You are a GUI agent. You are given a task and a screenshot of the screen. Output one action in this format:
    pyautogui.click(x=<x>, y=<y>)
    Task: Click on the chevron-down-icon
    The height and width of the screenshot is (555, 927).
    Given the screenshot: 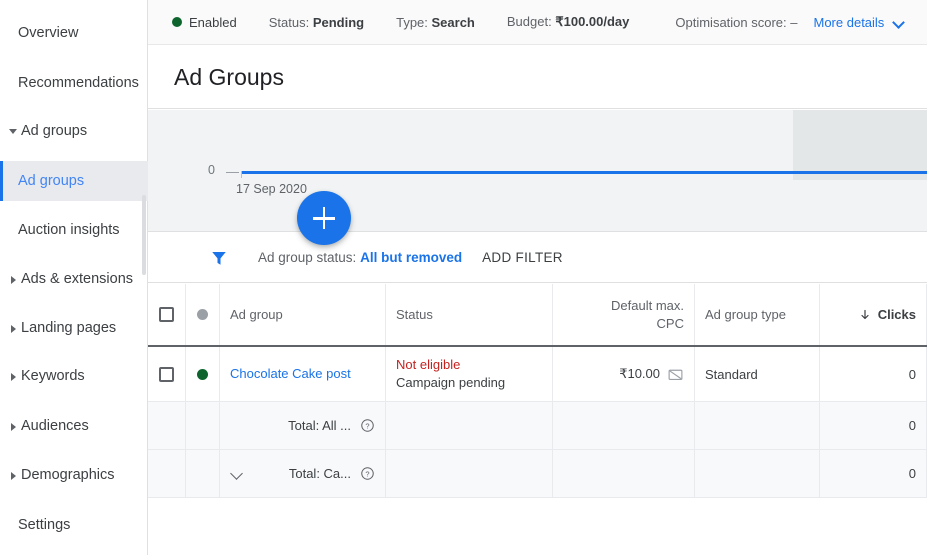 What is the action you would take?
    pyautogui.click(x=899, y=22)
    